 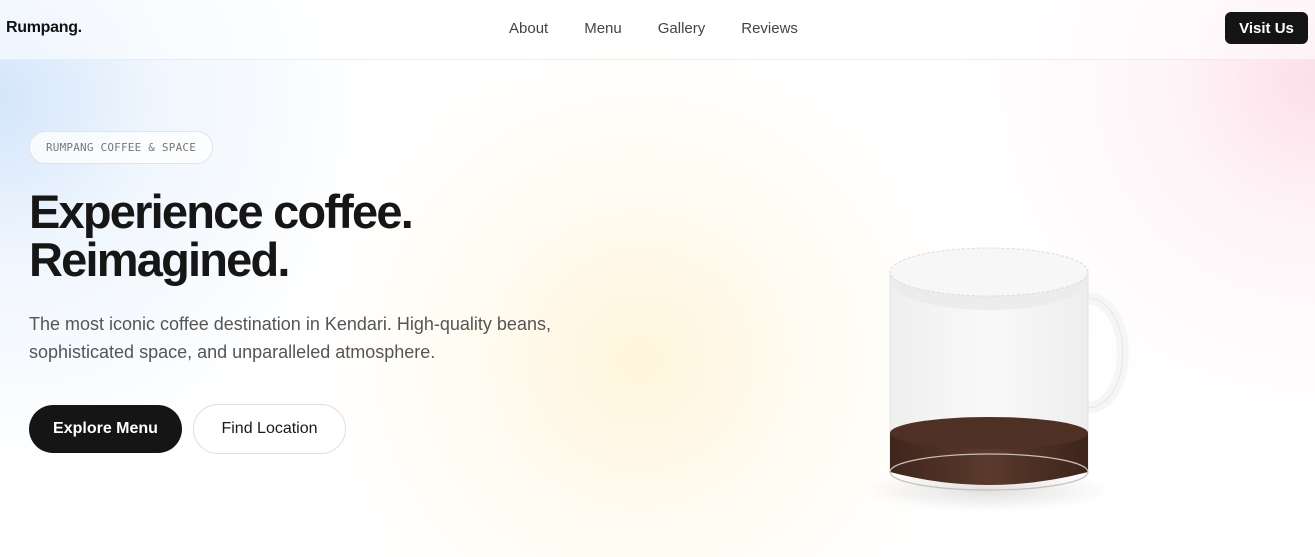 What do you see at coordinates (769, 28) in the screenshot?
I see `nav-link-reviews: Reviews` at bounding box center [769, 28].